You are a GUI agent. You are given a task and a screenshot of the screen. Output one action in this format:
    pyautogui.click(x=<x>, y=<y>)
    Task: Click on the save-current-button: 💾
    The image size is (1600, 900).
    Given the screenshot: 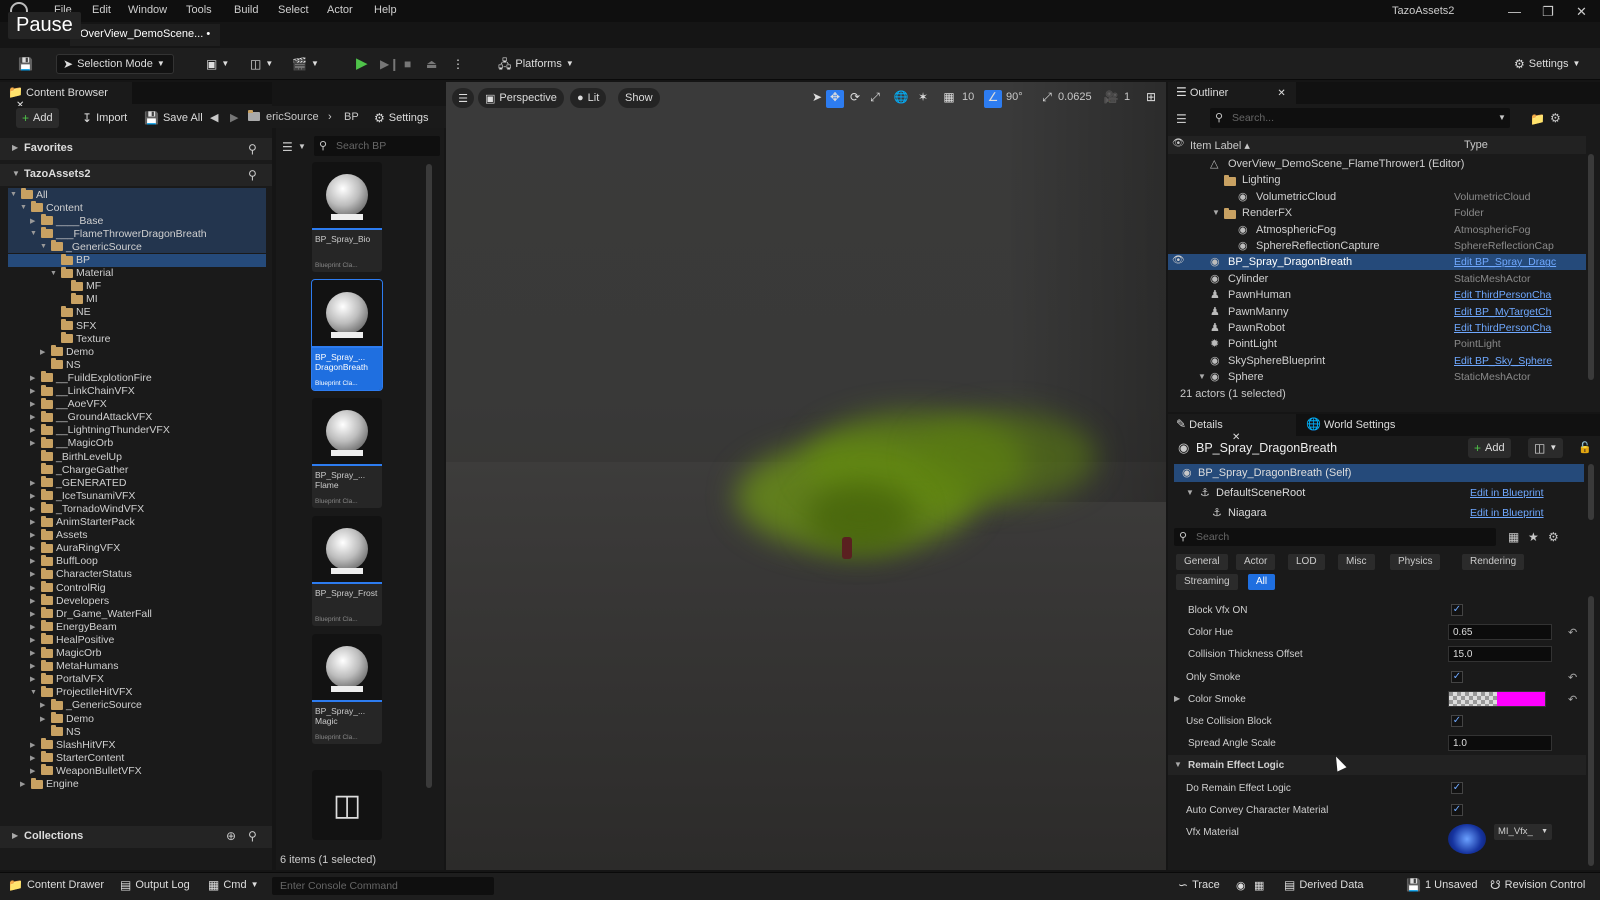 What is the action you would take?
    pyautogui.click(x=25, y=64)
    